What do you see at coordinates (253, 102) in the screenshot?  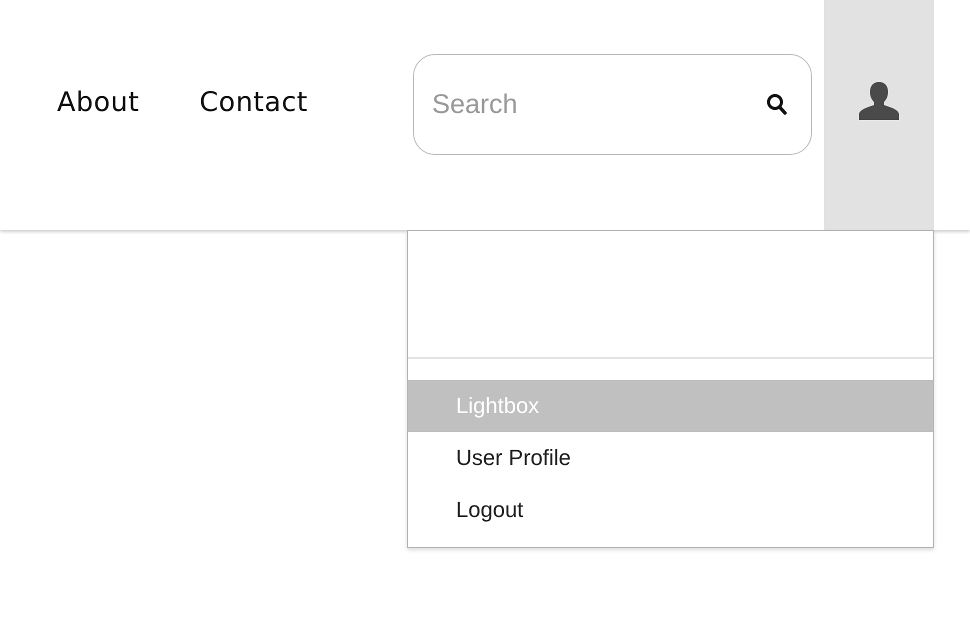 I see `nav-link: Contact` at bounding box center [253, 102].